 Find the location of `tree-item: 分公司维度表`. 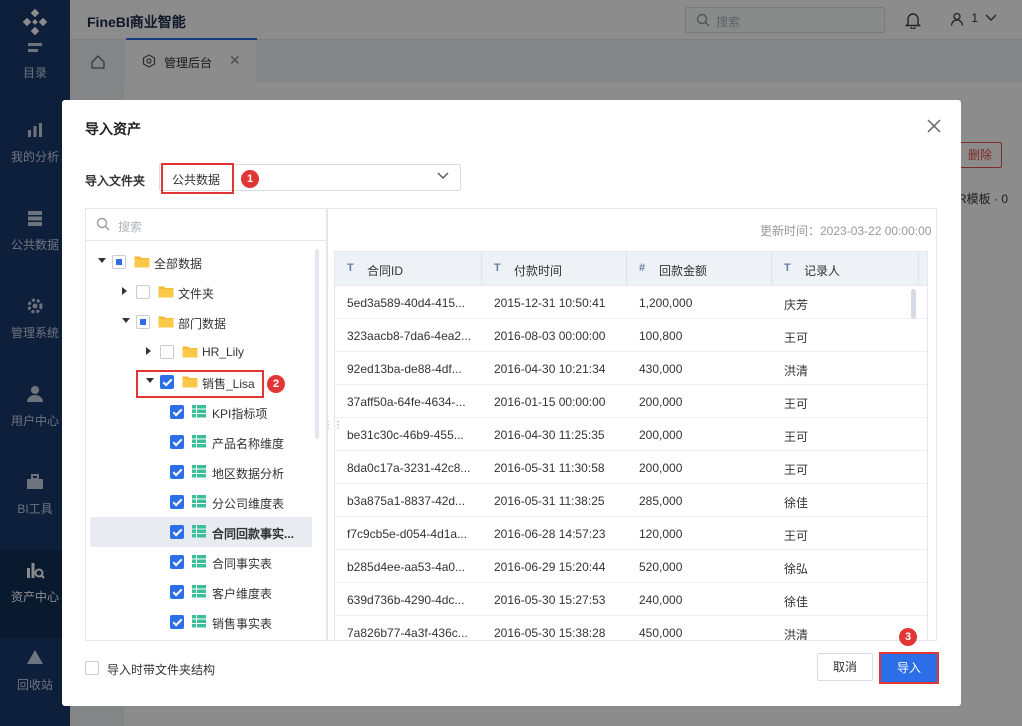

tree-item: 分公司维度表 is located at coordinates (201, 502).